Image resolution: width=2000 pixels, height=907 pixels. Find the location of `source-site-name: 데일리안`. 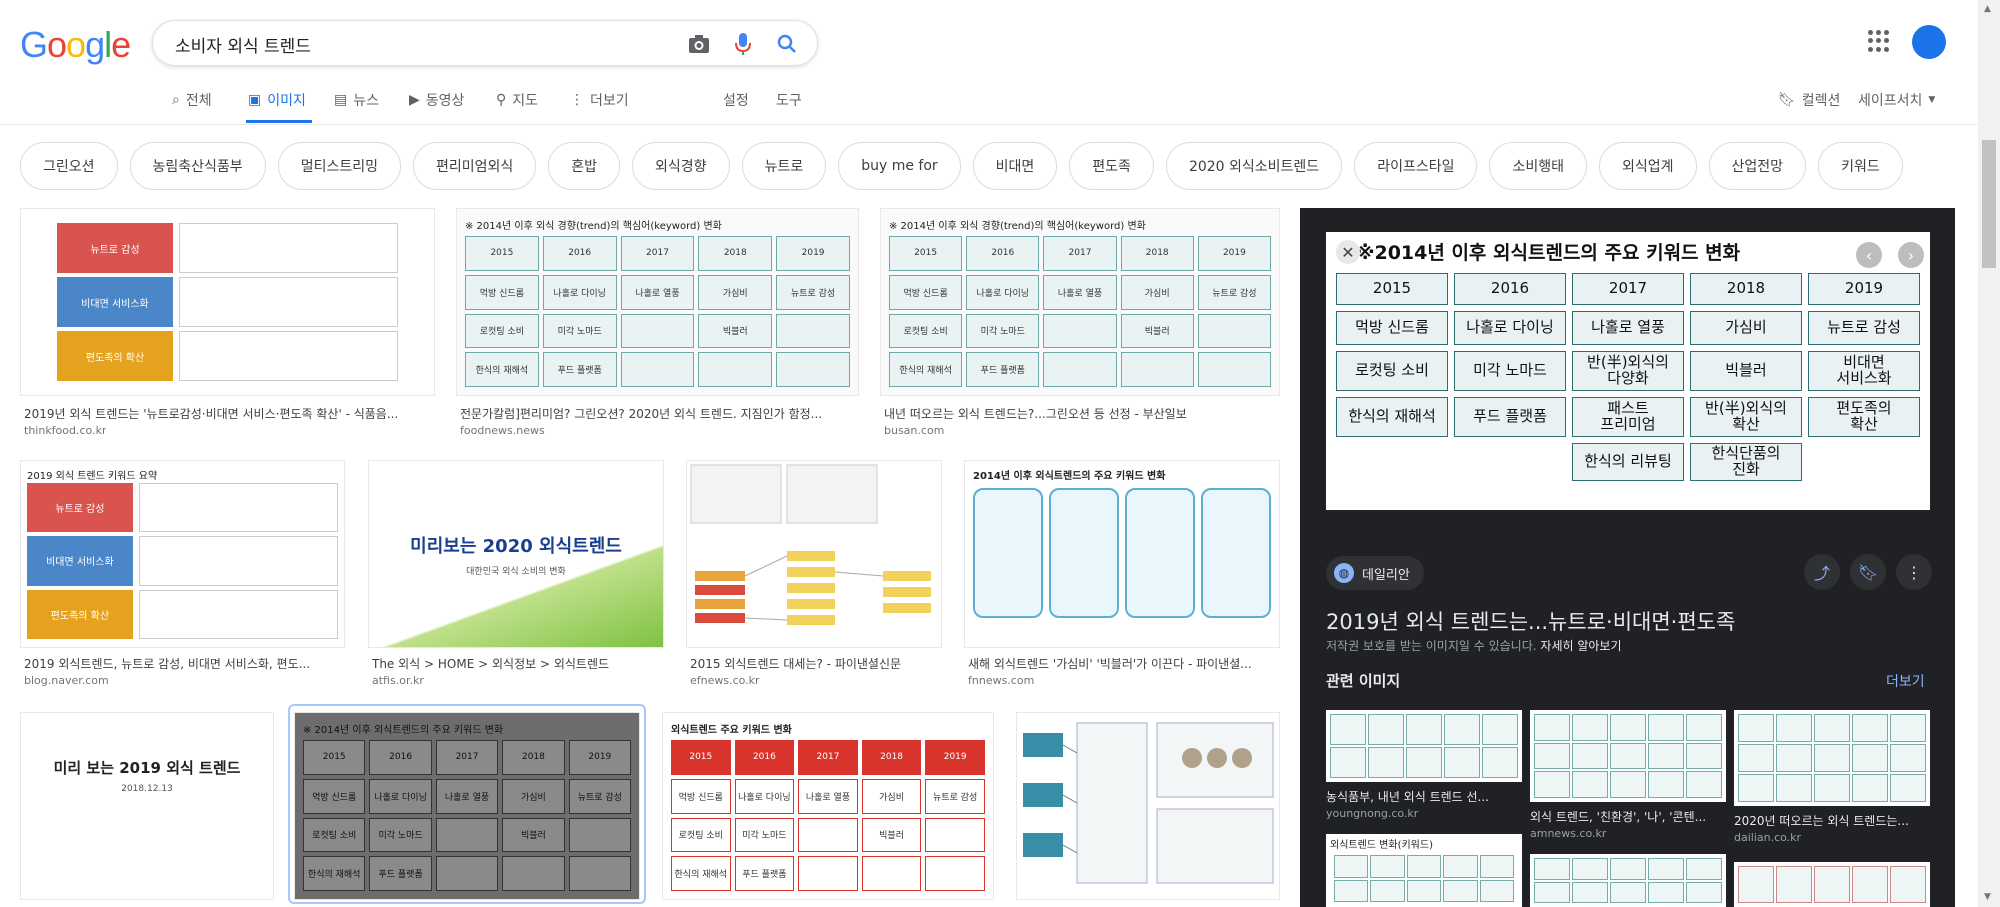

source-site-name: 데일리안 is located at coordinates (1386, 575).